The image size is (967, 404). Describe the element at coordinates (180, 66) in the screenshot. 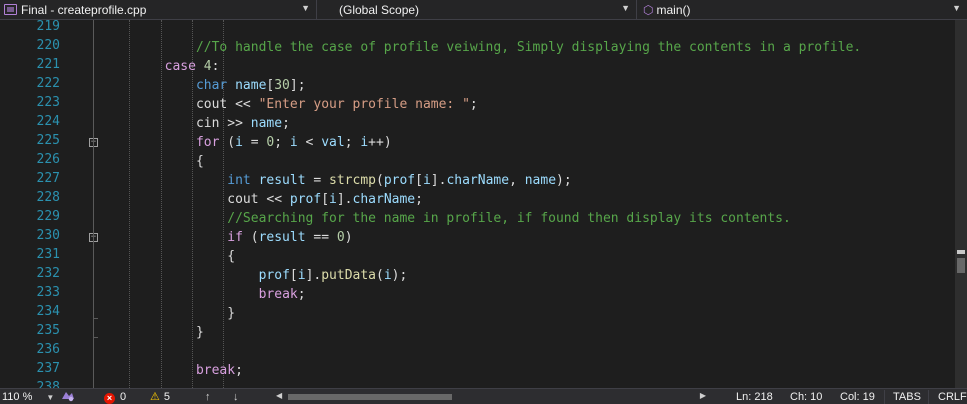

I see `code-token: case` at that location.